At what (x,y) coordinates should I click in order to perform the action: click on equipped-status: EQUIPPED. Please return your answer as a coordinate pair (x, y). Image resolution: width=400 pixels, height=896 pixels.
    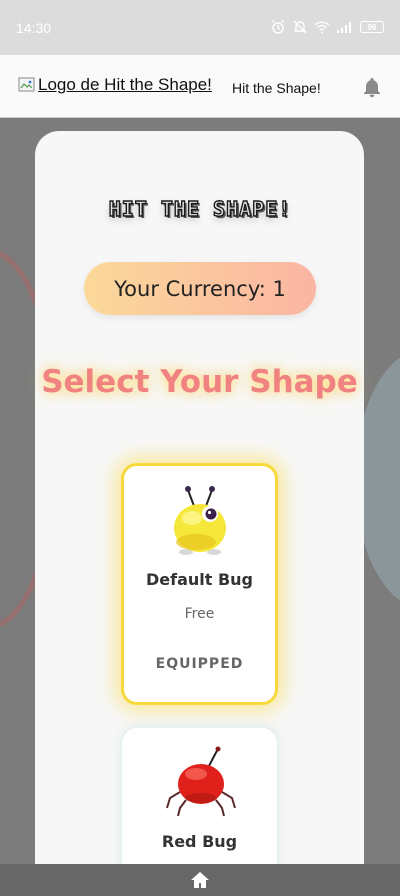
    Looking at the image, I should click on (199, 664).